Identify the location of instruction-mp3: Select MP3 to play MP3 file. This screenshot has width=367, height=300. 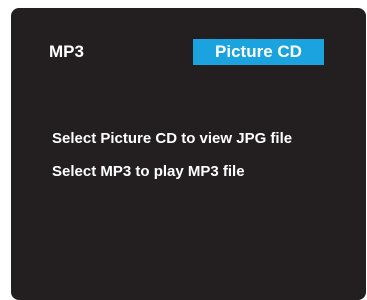
(148, 171).